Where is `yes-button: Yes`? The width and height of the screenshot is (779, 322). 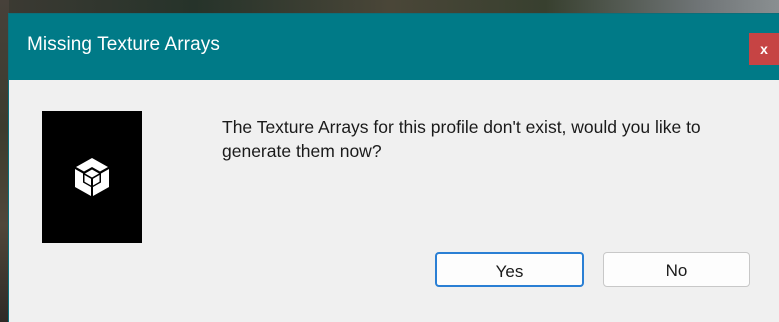
yes-button: Yes is located at coordinates (509, 269).